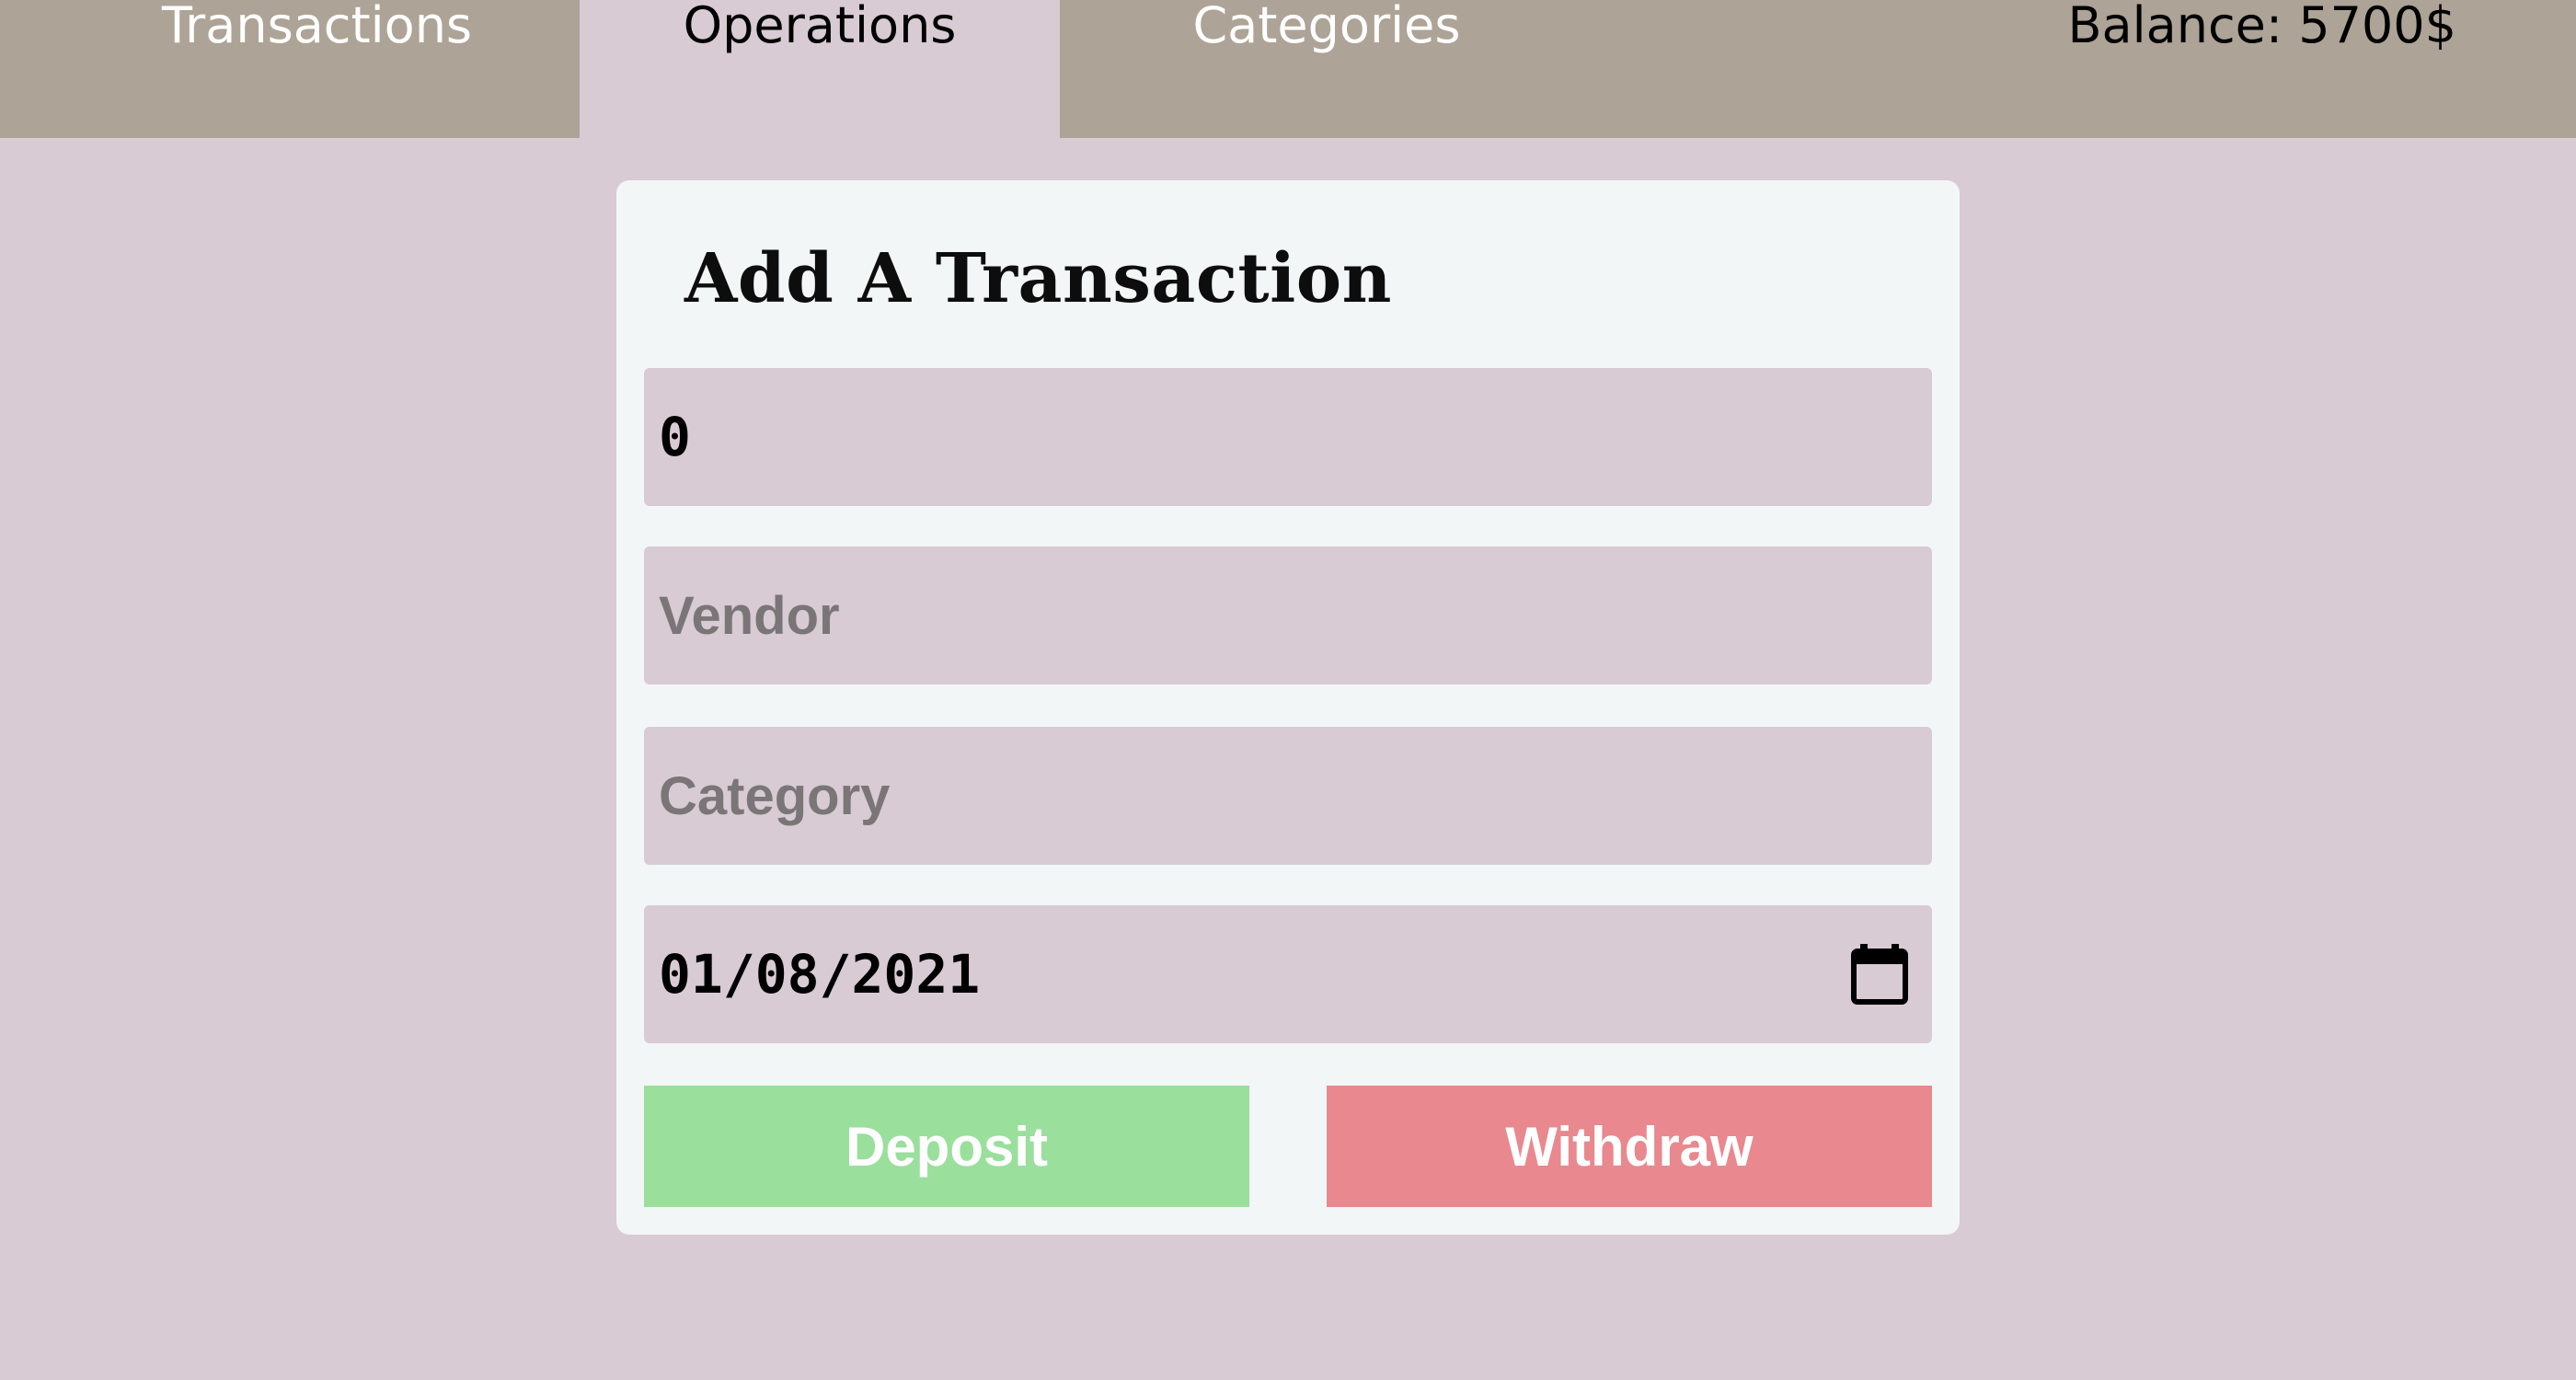 This screenshot has height=1380, width=2576. Describe the element at coordinates (820, 69) in the screenshot. I see `tab-operations: Operations` at that location.